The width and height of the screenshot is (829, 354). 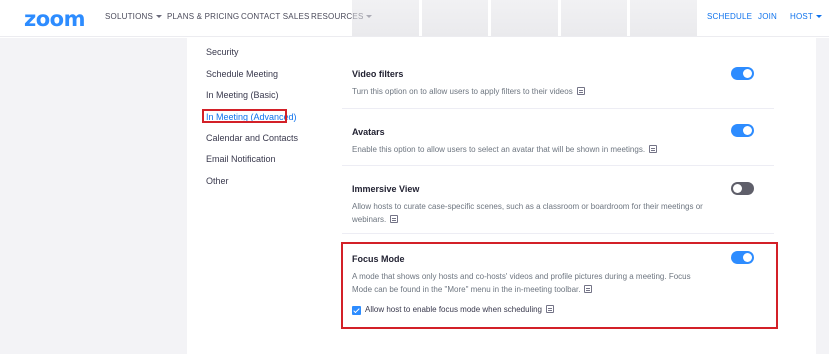 What do you see at coordinates (356, 310) in the screenshot?
I see `focus-mode-scheduling-checkbox` at bounding box center [356, 310].